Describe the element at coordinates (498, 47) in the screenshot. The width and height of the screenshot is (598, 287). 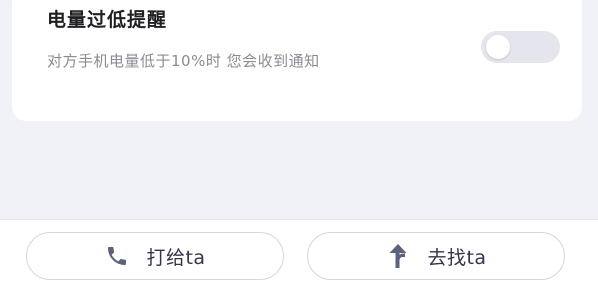
I see `toggle-knob` at that location.